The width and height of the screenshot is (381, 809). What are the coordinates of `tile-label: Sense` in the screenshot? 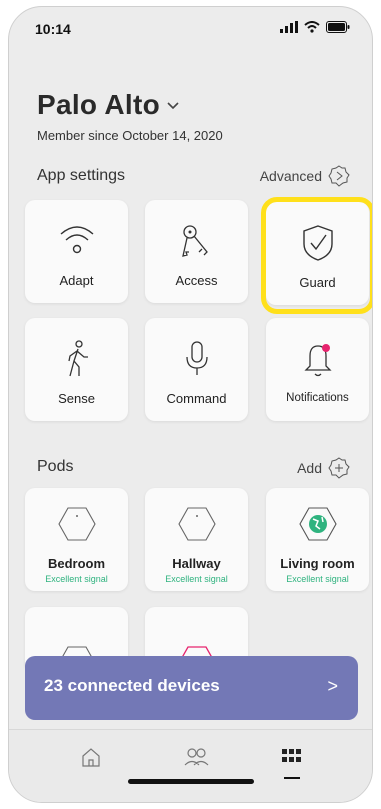 It's located at (76, 398).